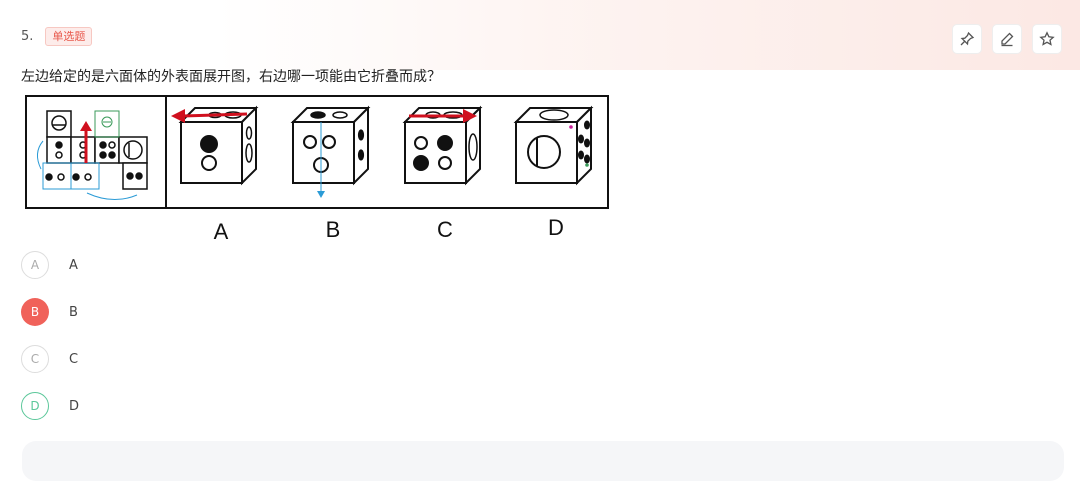  Describe the element at coordinates (50, 265) in the screenshot. I see `option-a: A A` at that location.